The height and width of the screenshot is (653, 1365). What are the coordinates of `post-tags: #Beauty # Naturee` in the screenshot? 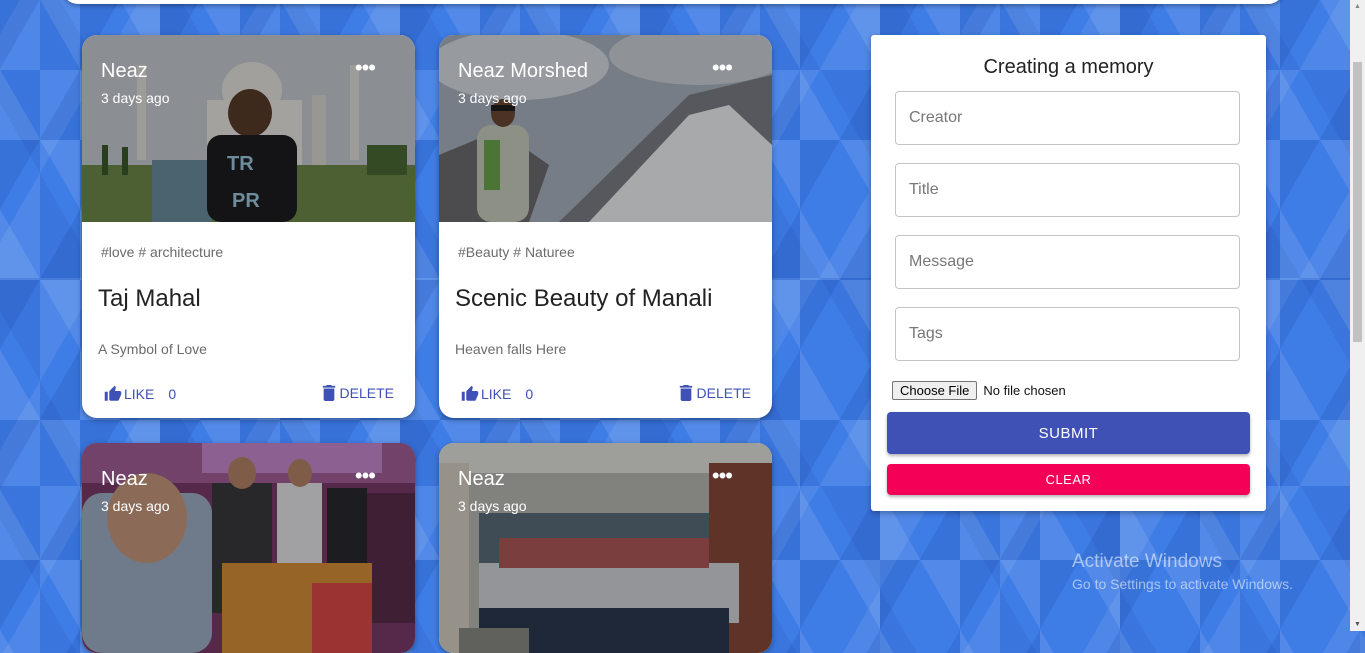 It's located at (516, 252).